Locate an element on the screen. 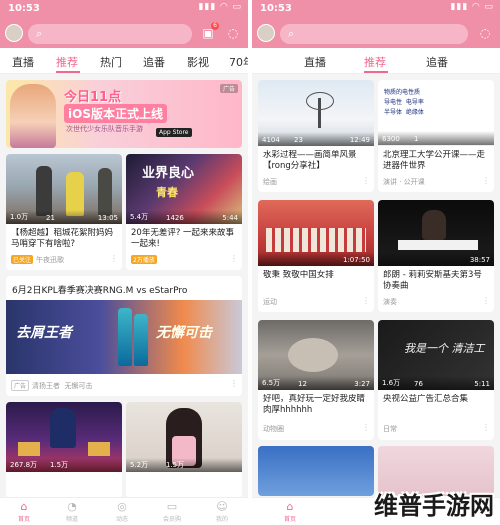  app-store-badge: App Store is located at coordinates (174, 132).